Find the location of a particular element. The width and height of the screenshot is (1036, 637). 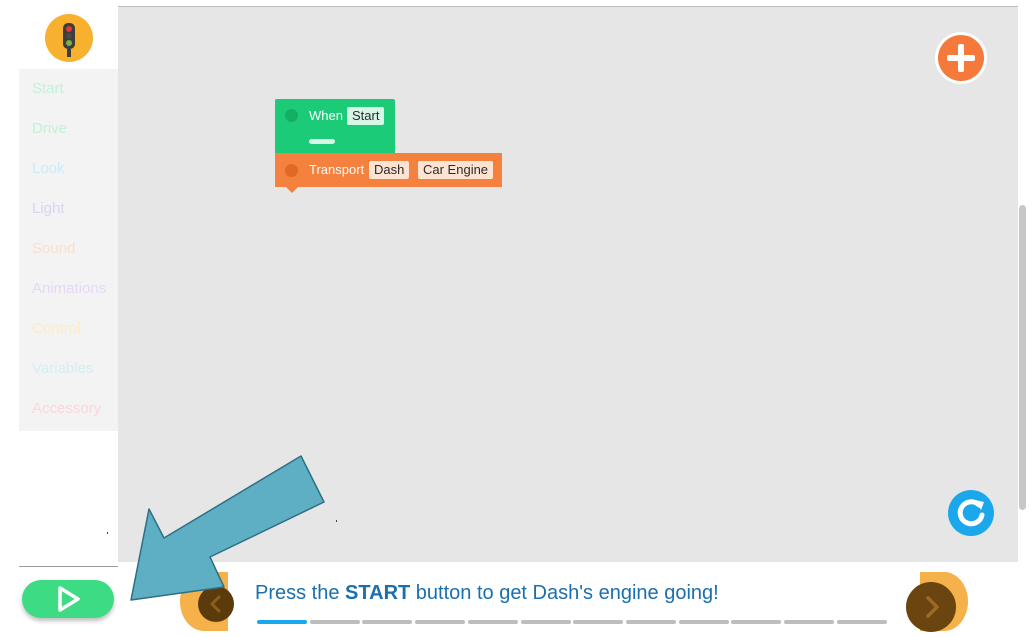

category-variables: Variables is located at coordinates (62, 369).